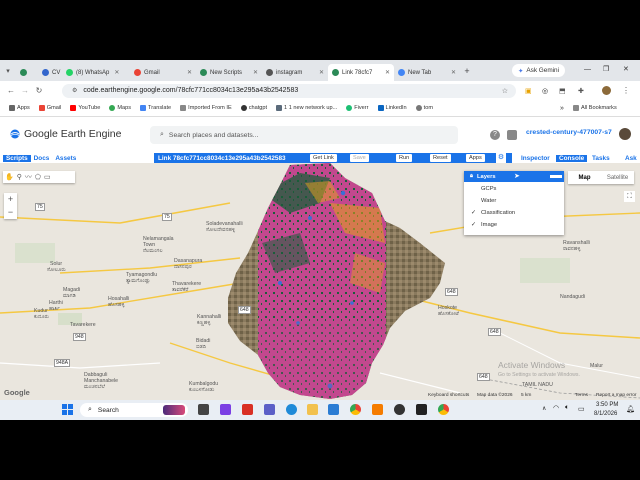 This screenshot has height=480, width=640. What do you see at coordinates (601, 158) in the screenshot?
I see `tab-tasks: Tasks` at bounding box center [601, 158].